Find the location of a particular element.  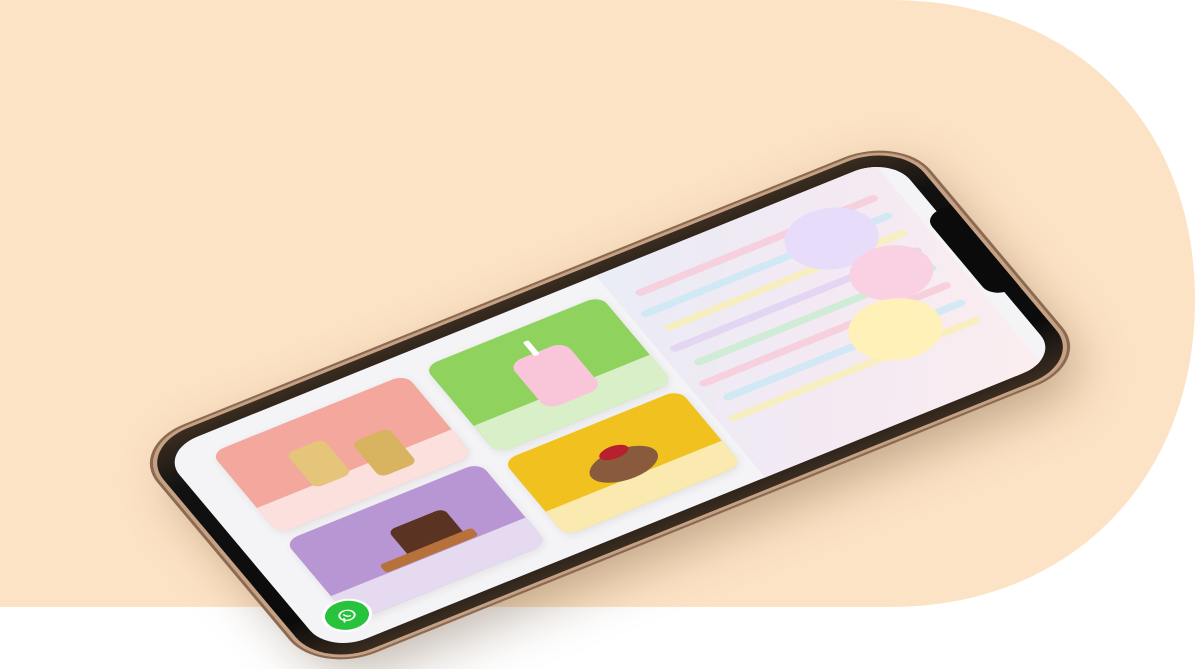

whatsapp-icon is located at coordinates (347, 616).